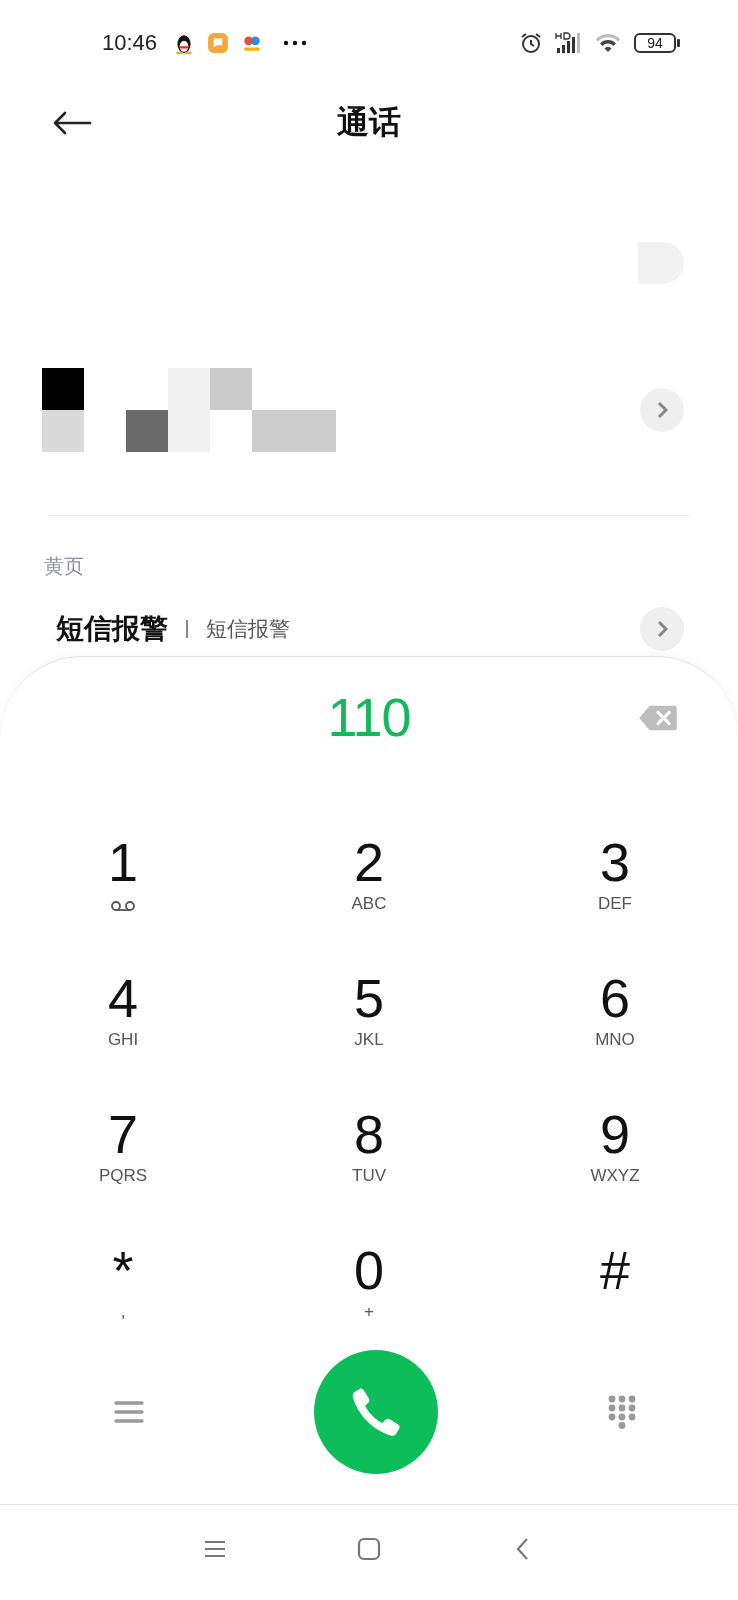 The image size is (738, 1600). What do you see at coordinates (122, 998) in the screenshot?
I see `key-digit: 4` at bounding box center [122, 998].